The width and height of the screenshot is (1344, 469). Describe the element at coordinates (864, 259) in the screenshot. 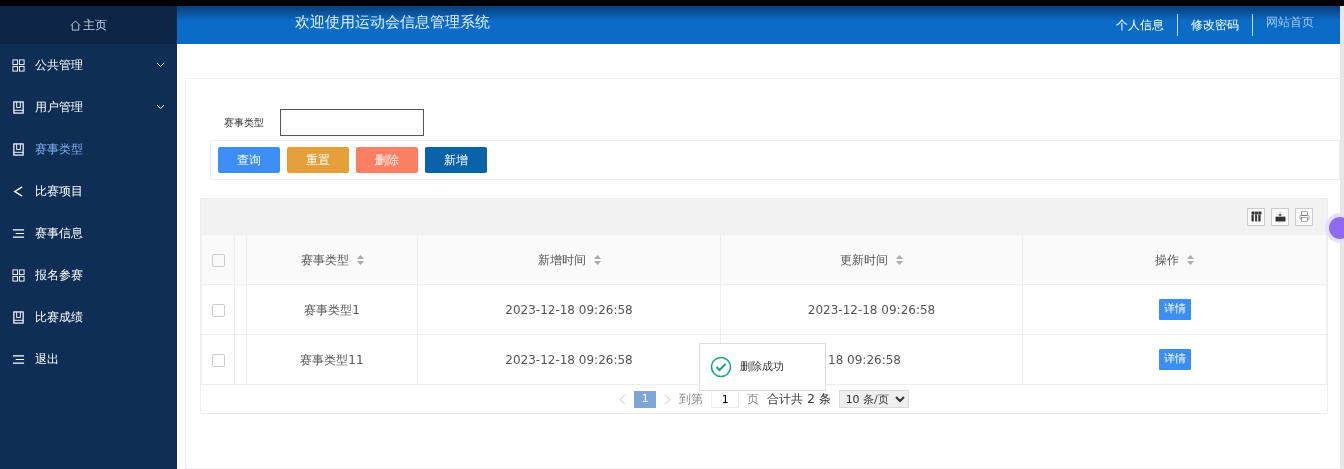

I see `column-header: 更新时间` at that location.